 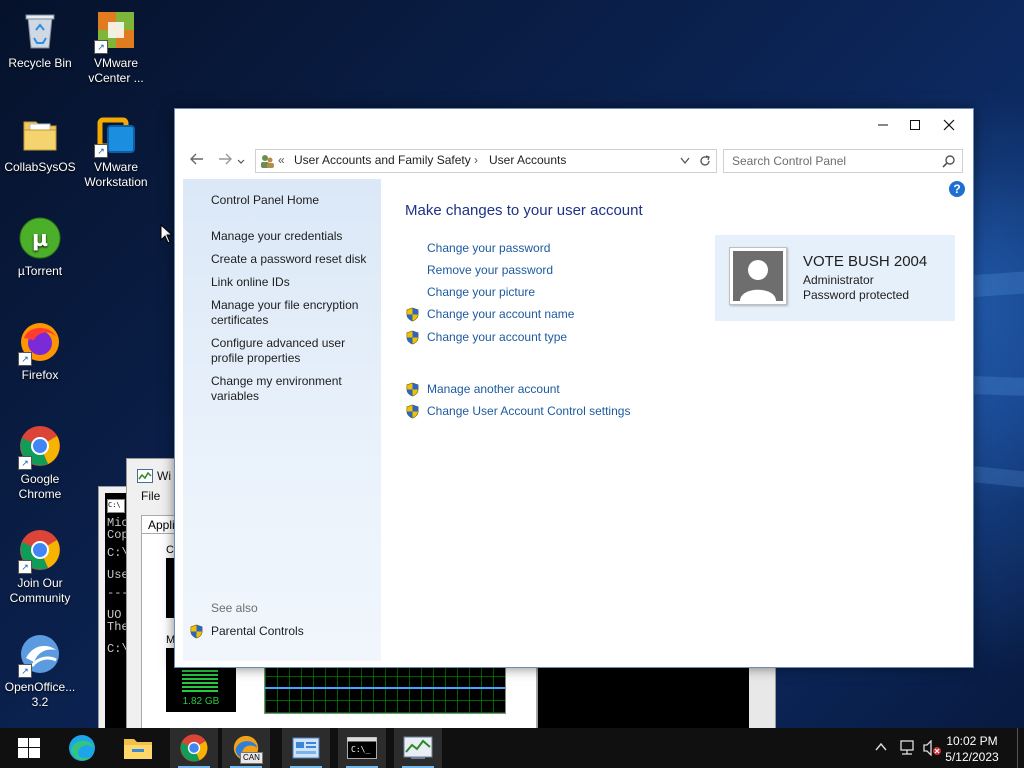 I want to click on manage-credentials-link: Manage your credentials, so click(x=293, y=236).